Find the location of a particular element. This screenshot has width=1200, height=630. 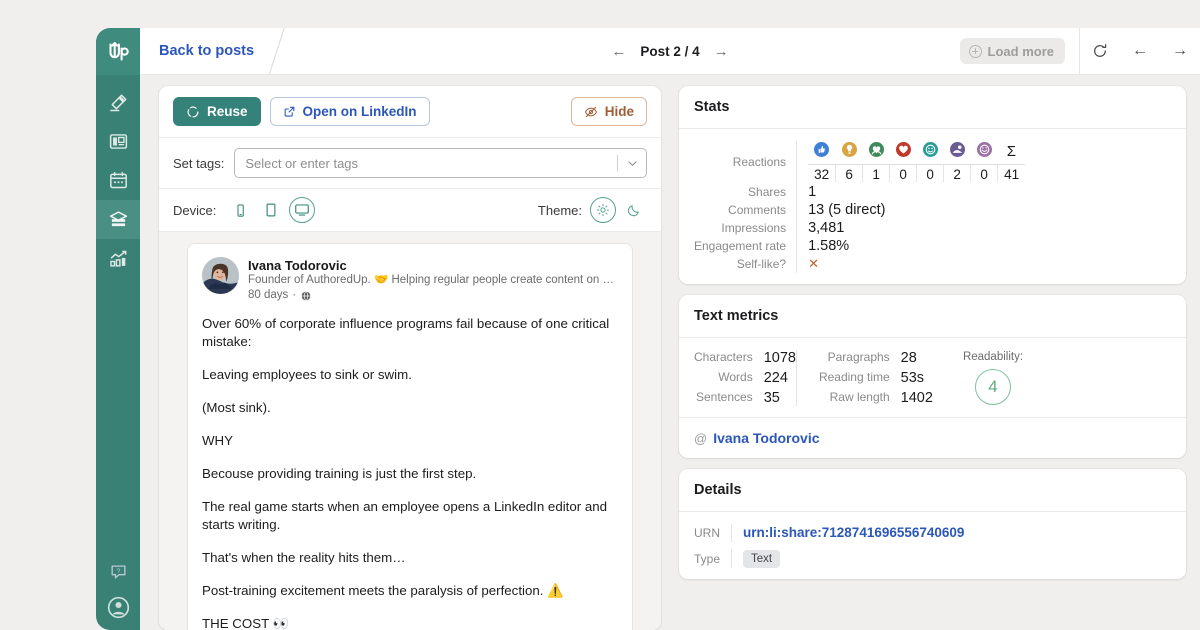

lightbulb-icon is located at coordinates (849, 149).